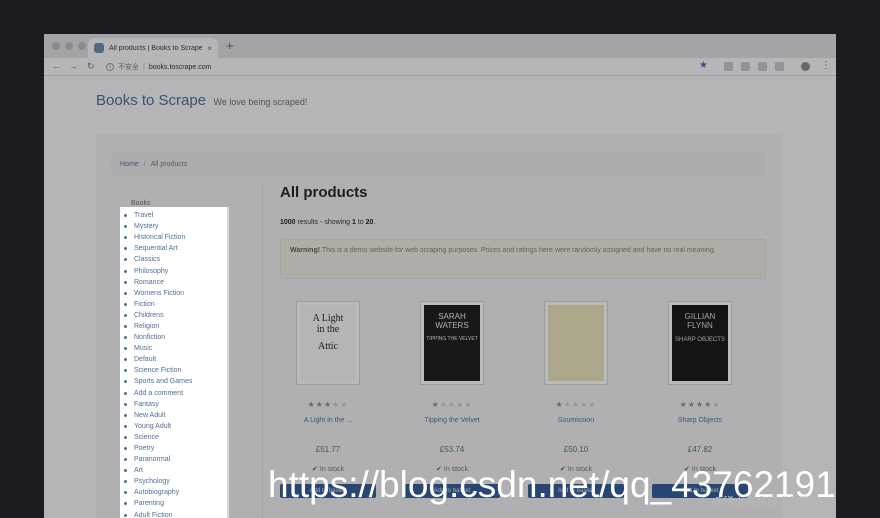 This screenshot has height=518, width=880. What do you see at coordinates (151, 271) in the screenshot?
I see `category-label: Philosophy` at bounding box center [151, 271].